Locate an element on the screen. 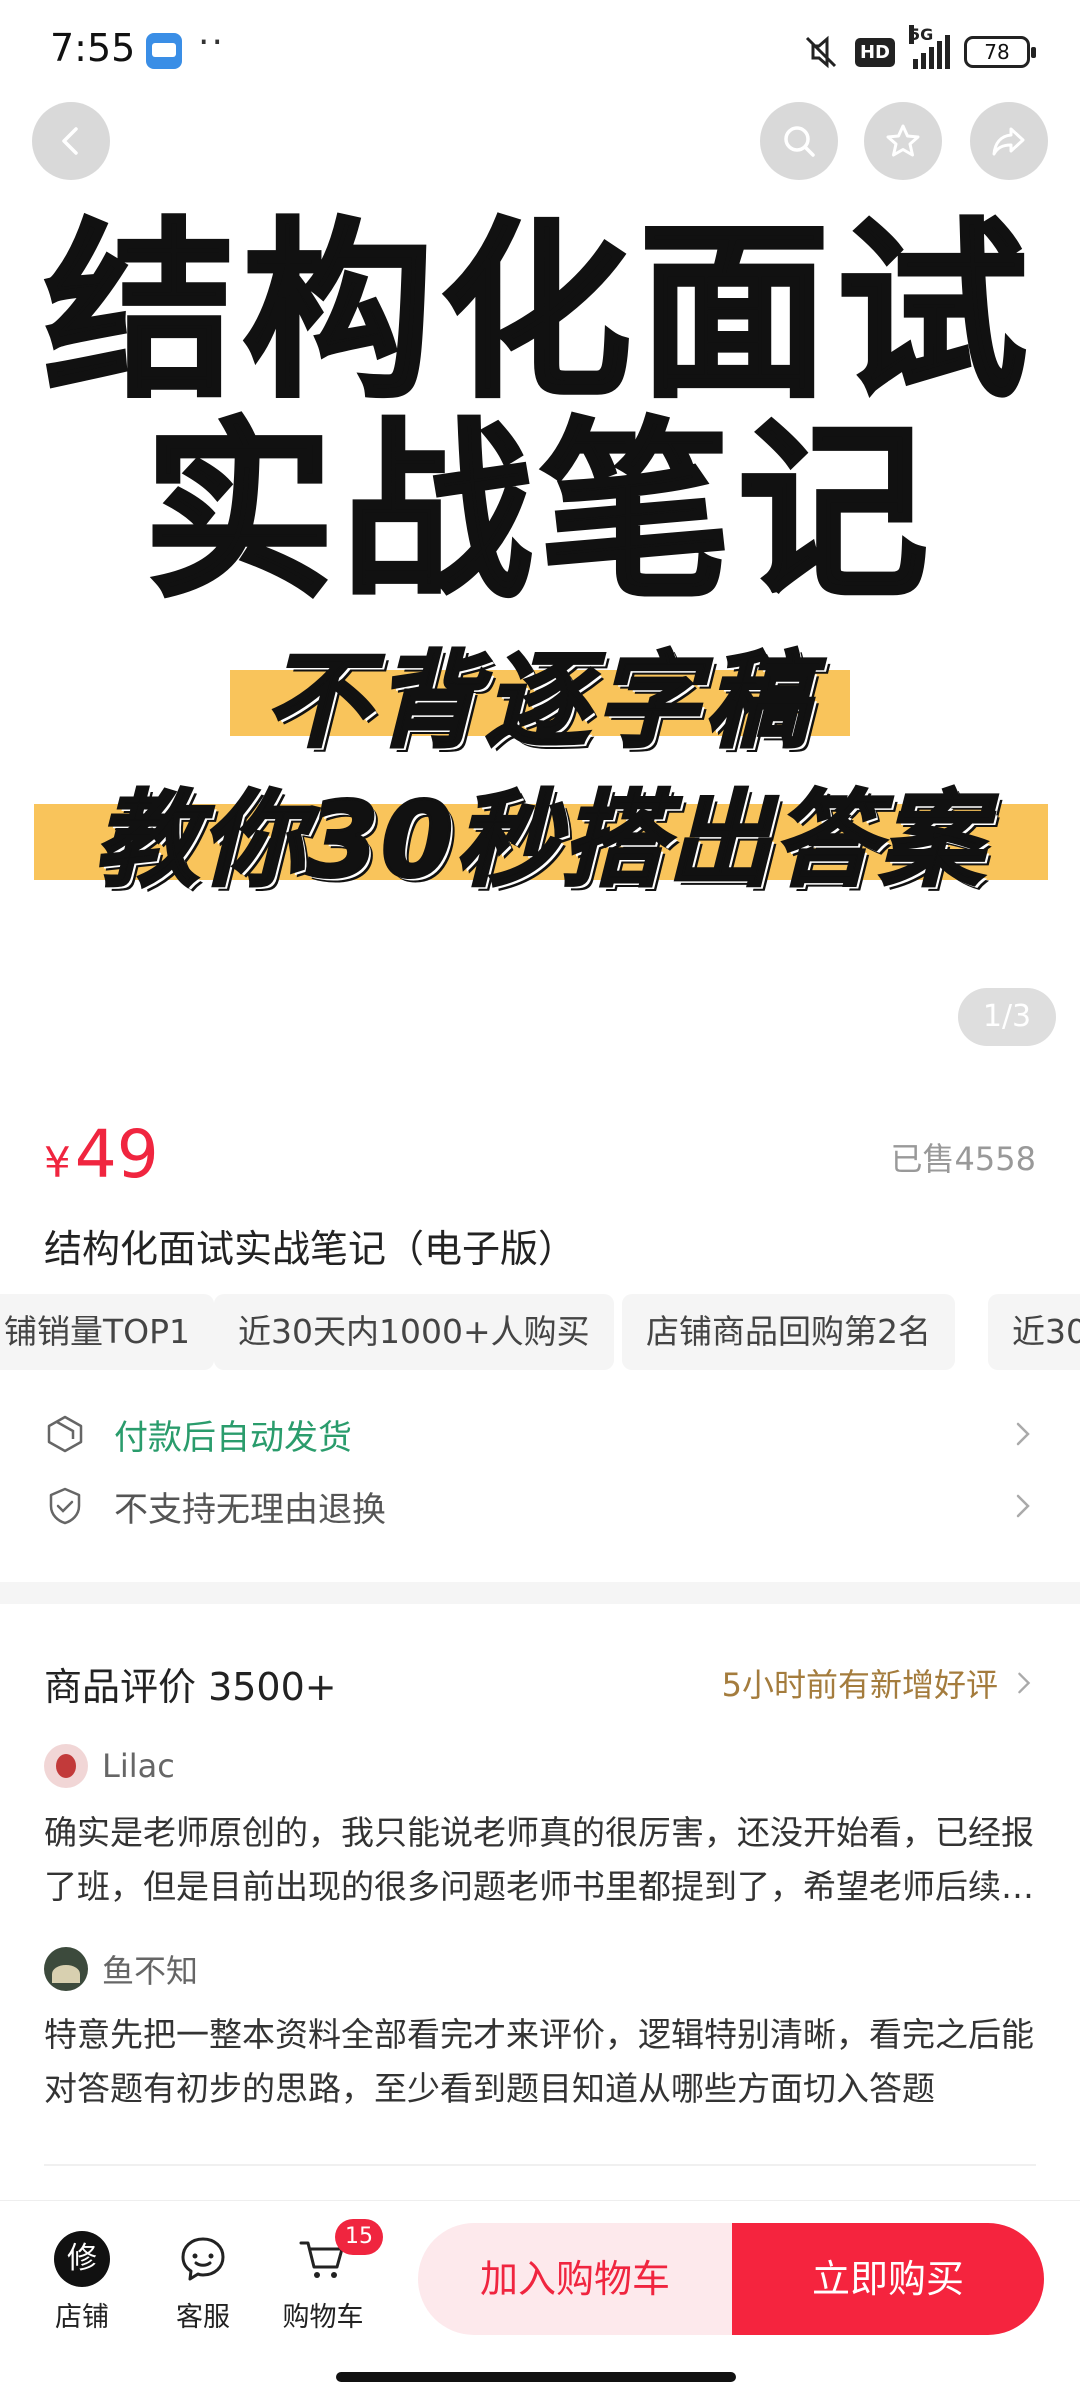 The image size is (1080, 2400). shield-check-icon is located at coordinates (65, 1506).